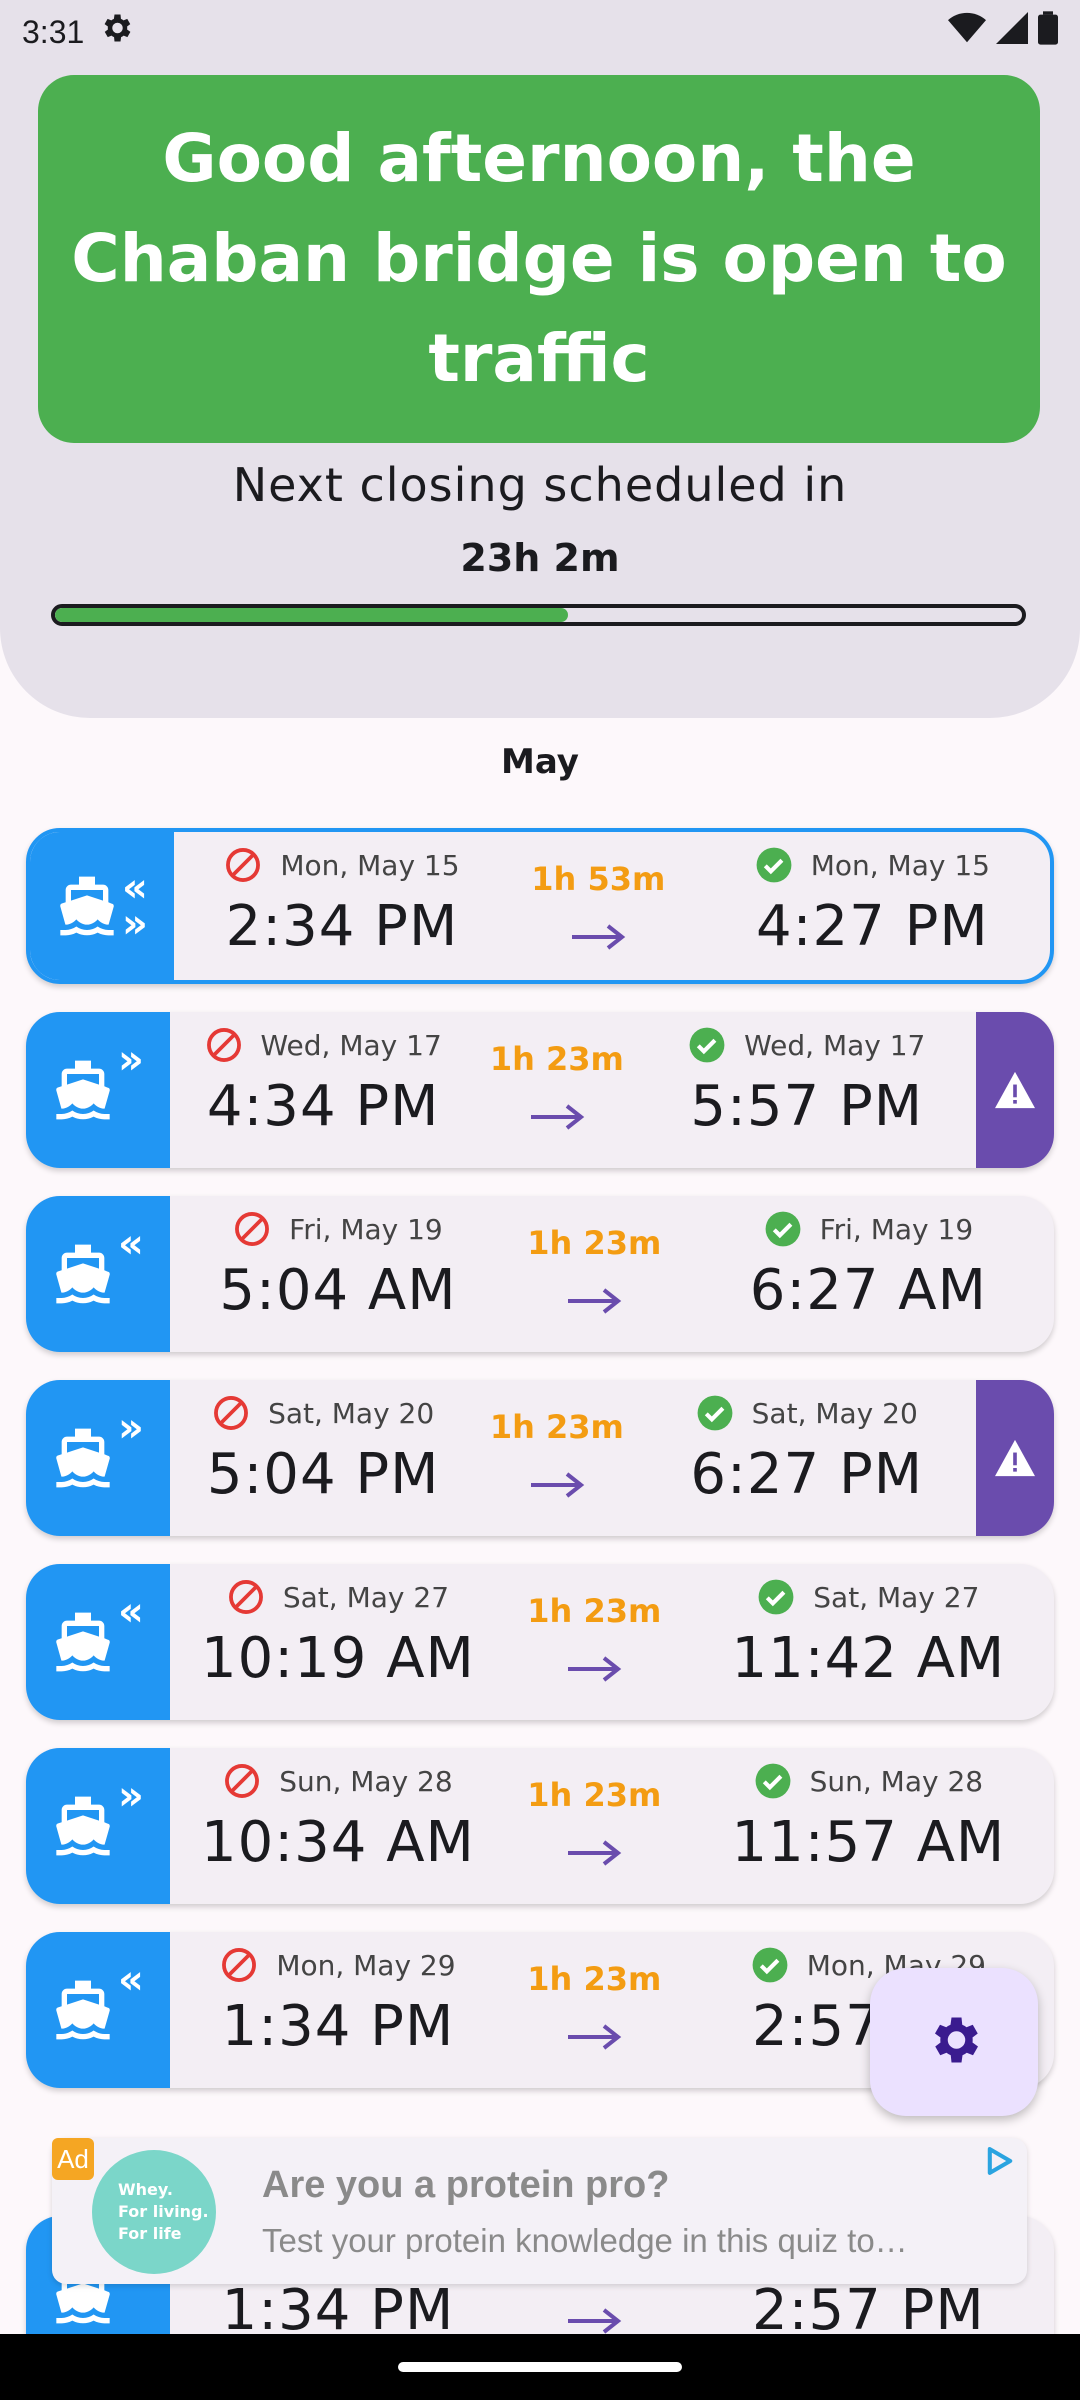 This screenshot has width=1080, height=2400. Describe the element at coordinates (540, 485) in the screenshot. I see `next-closing-label: Next closing scheduled in` at that location.